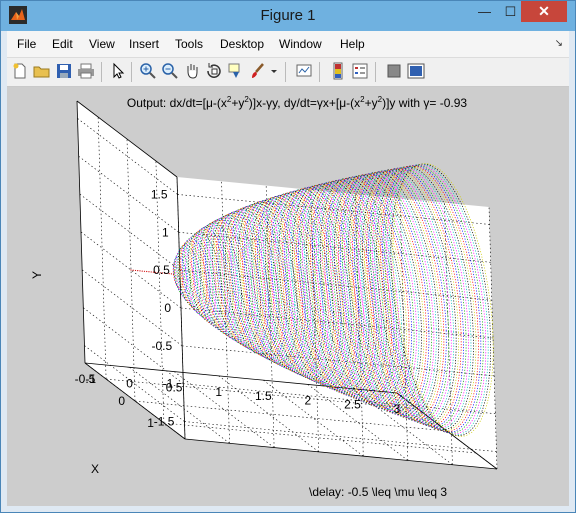  Describe the element at coordinates (189, 44) in the screenshot. I see `menu-tools: Tools` at that location.